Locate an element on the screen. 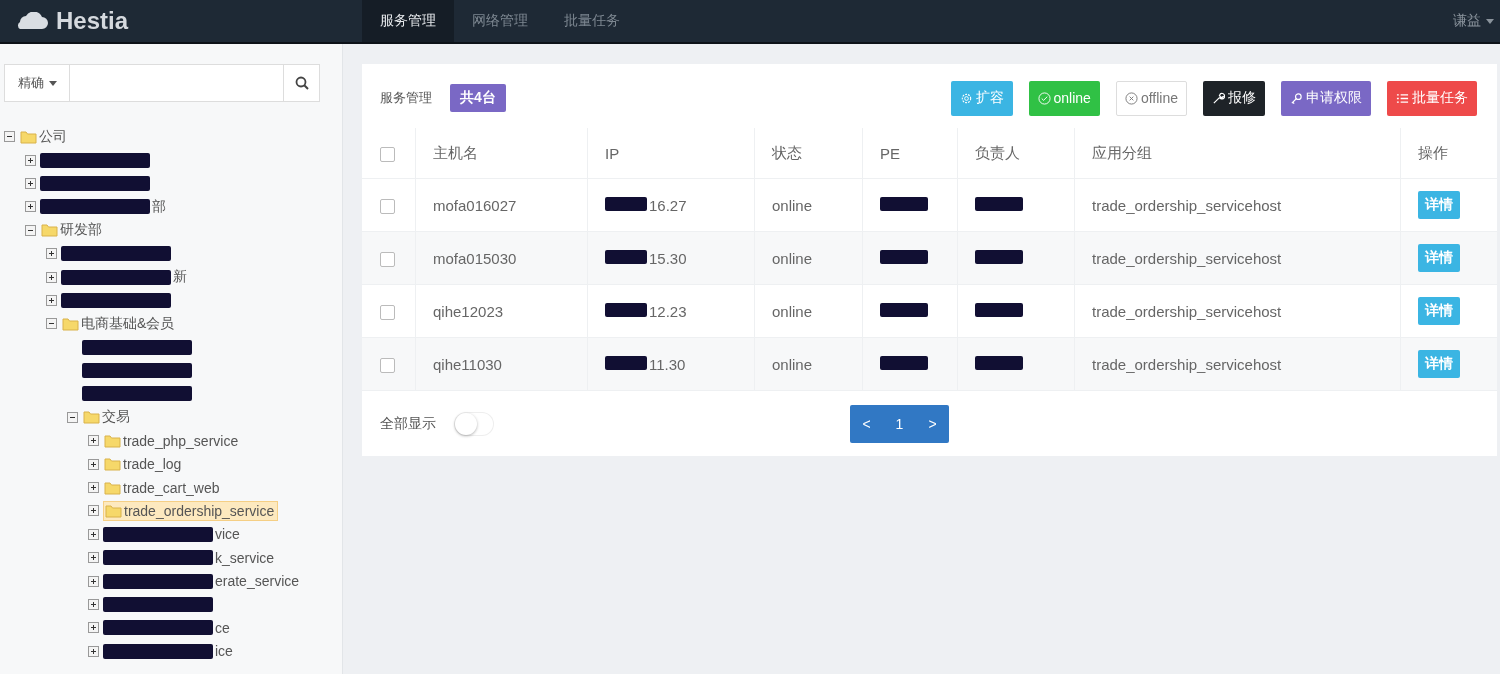 Image resolution: width=1500 pixels, height=674 pixels. nav-tab: 服务管理 is located at coordinates (408, 21).